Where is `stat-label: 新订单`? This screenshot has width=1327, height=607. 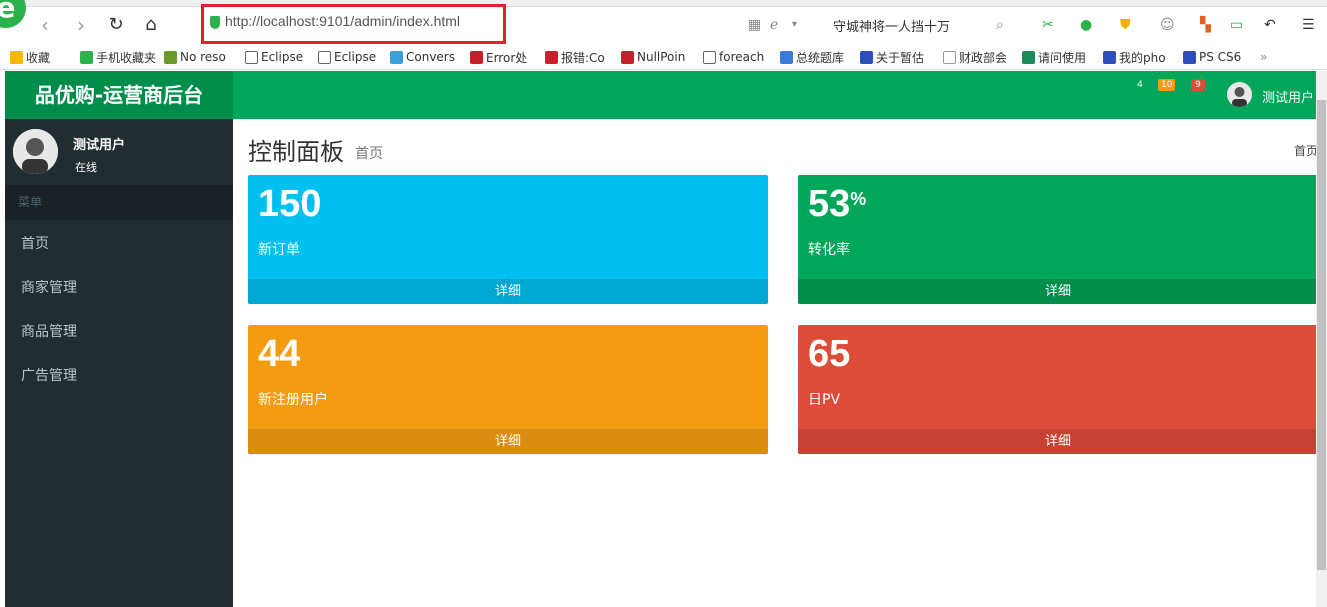 stat-label: 新订单 is located at coordinates (279, 250).